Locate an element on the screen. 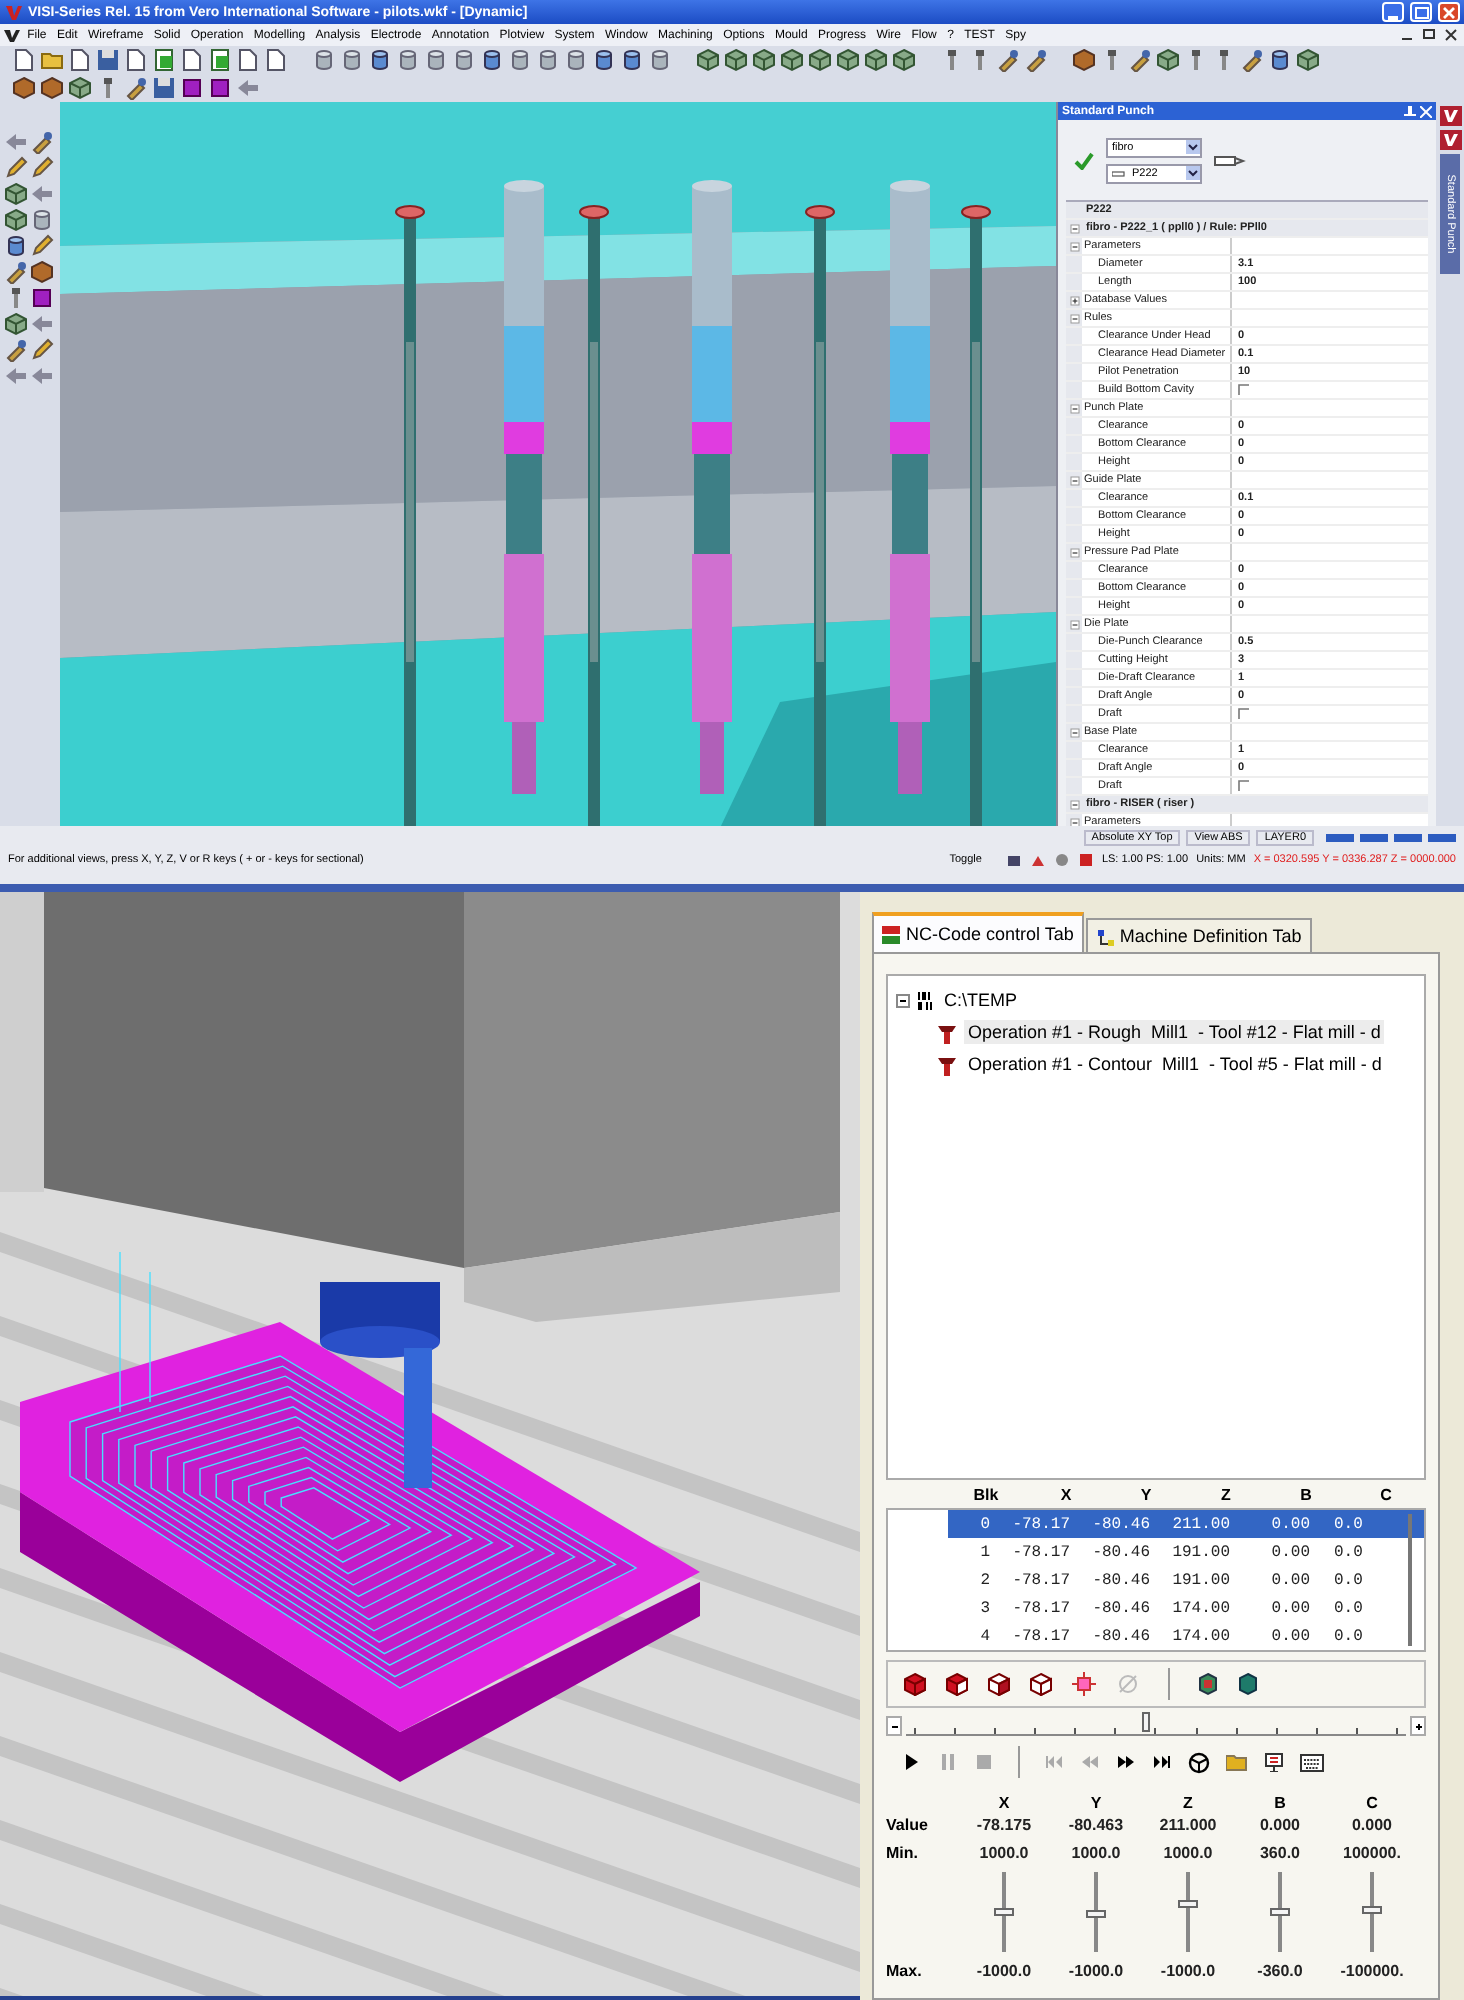  maximize-button is located at coordinates (1421, 12).